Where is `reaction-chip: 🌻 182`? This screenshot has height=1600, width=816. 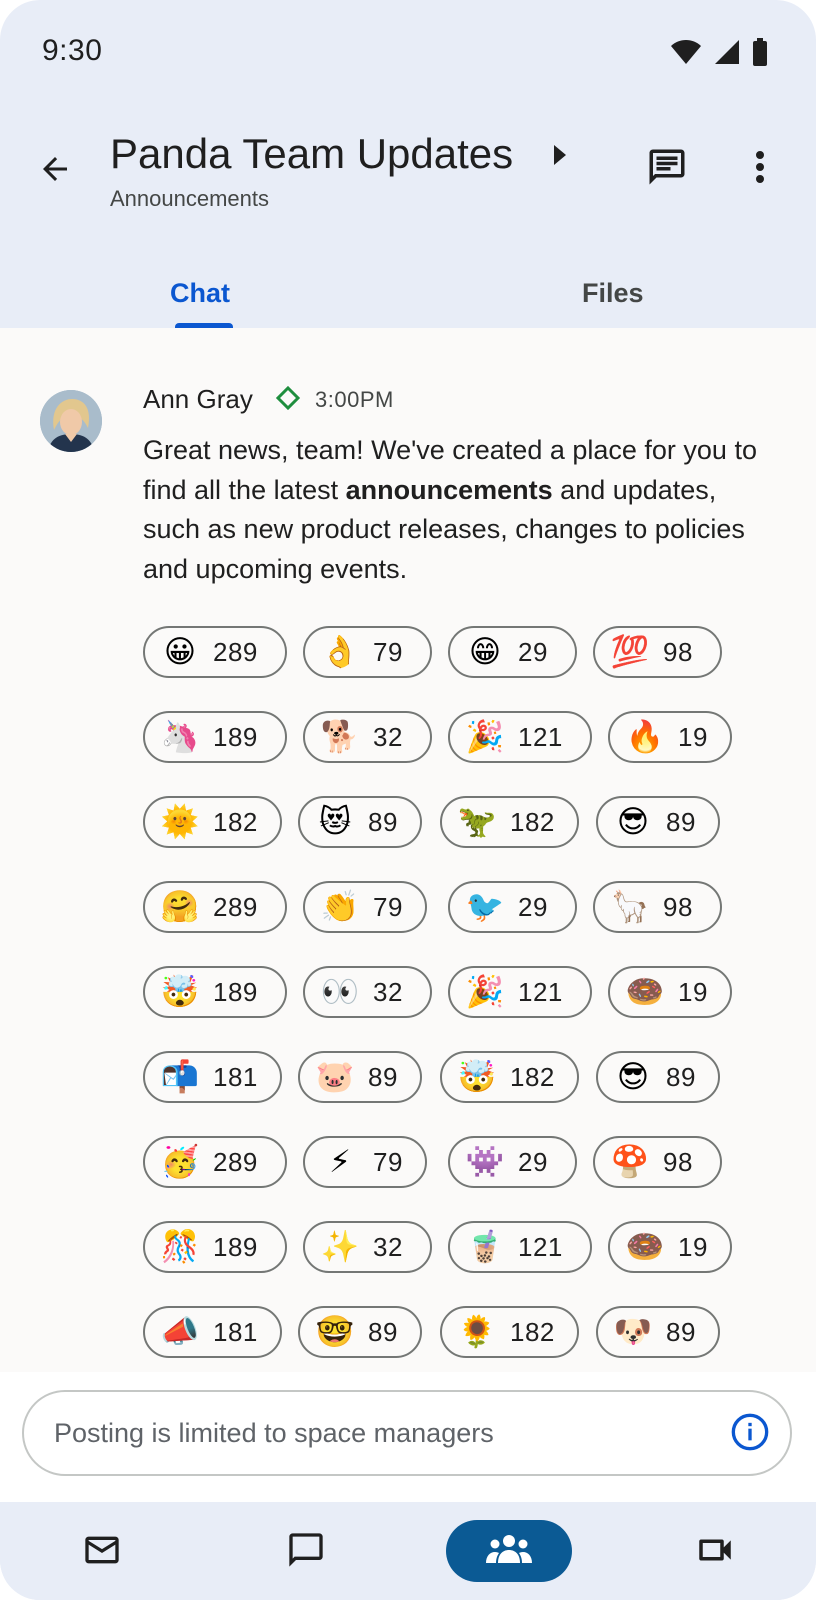
reaction-chip: 🌻 182 is located at coordinates (509, 1332).